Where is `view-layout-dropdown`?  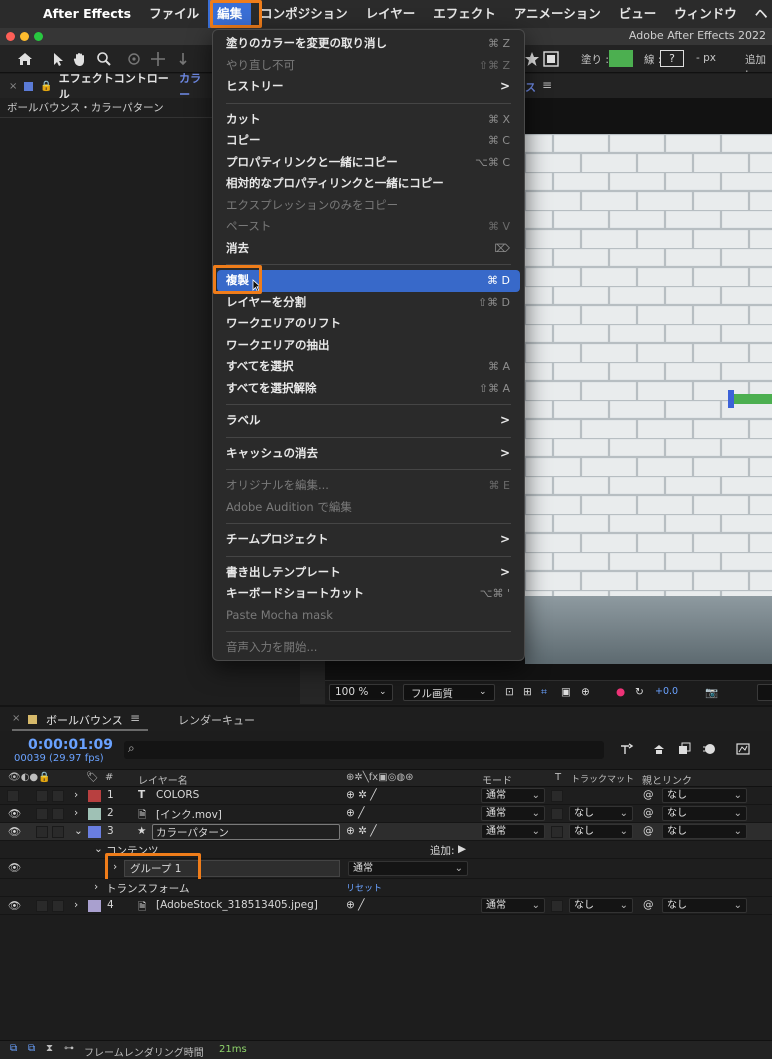
view-layout-dropdown is located at coordinates (764, 692).